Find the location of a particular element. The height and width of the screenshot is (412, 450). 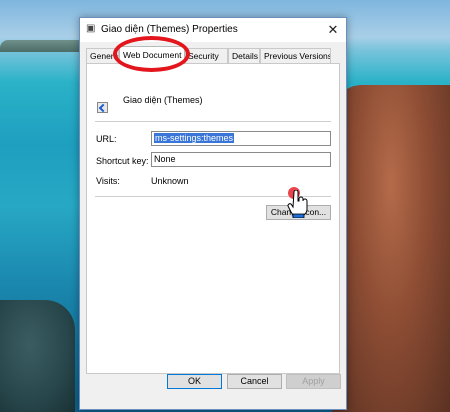

url-value: ms-settings:themes is located at coordinates (194, 138).